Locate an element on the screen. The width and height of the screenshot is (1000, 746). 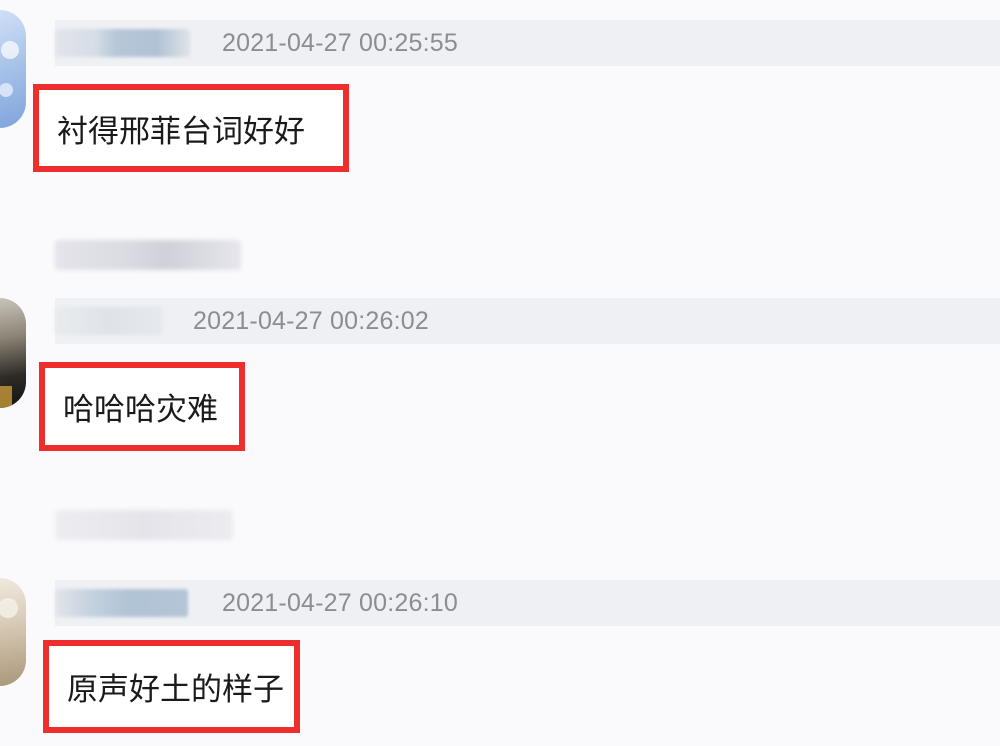
comment-header: 2021-04-27 00:25:55 is located at coordinates (527, 43).